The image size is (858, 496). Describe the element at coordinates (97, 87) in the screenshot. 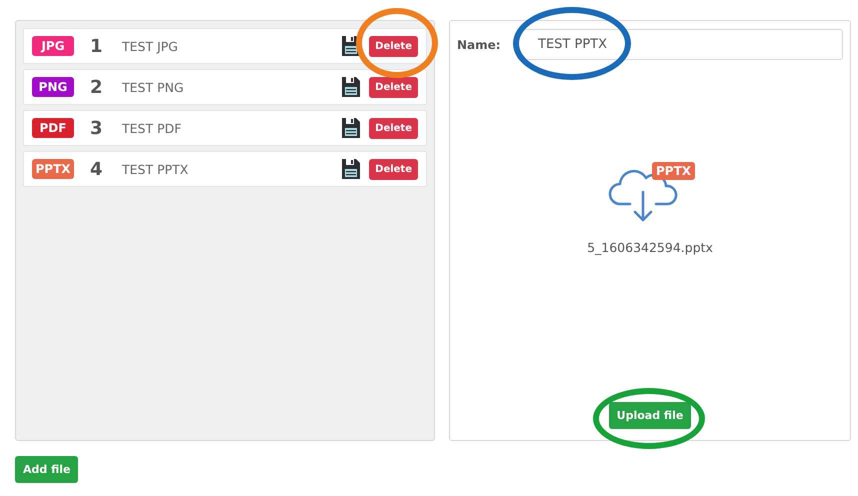

I see `file-number: 2` at that location.